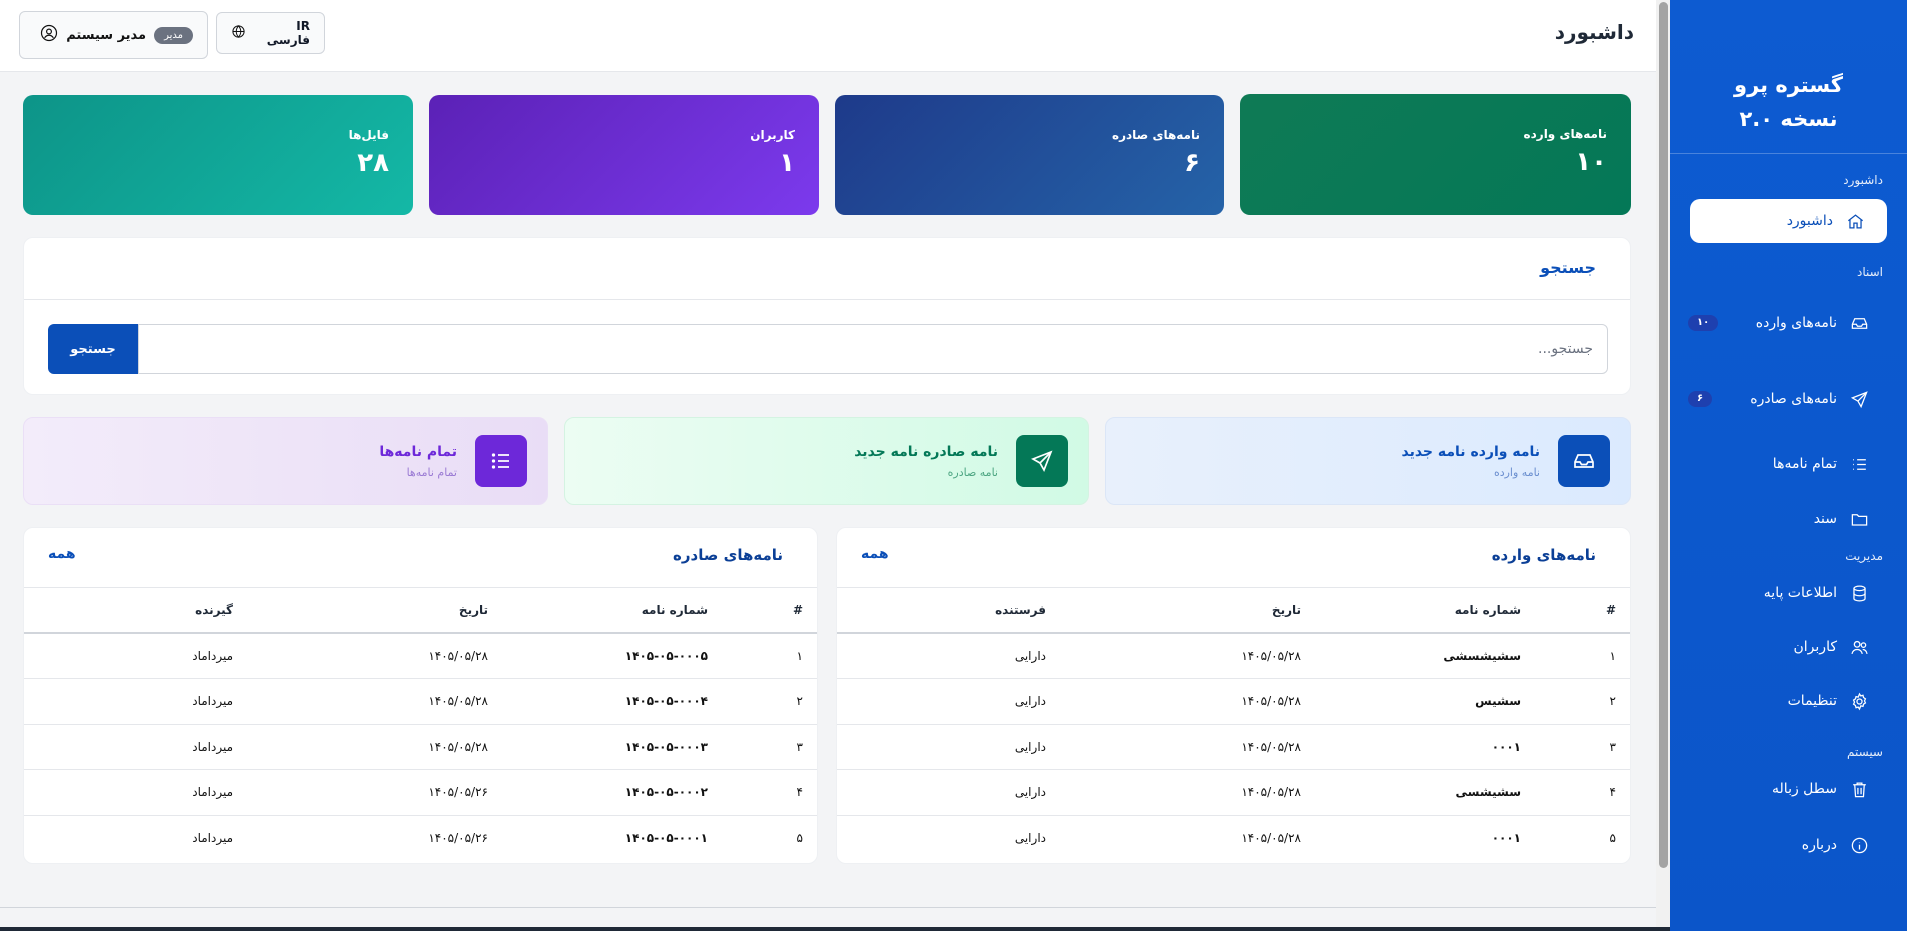 Image resolution: width=1907 pixels, height=931 pixels. I want to click on brand: گستره پرو نسخه ۲.۰, so click(1788, 77).